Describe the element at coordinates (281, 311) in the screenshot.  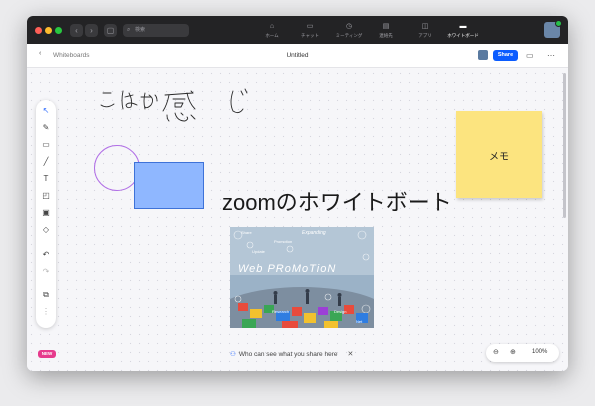
I see `photo-word: Research` at that location.